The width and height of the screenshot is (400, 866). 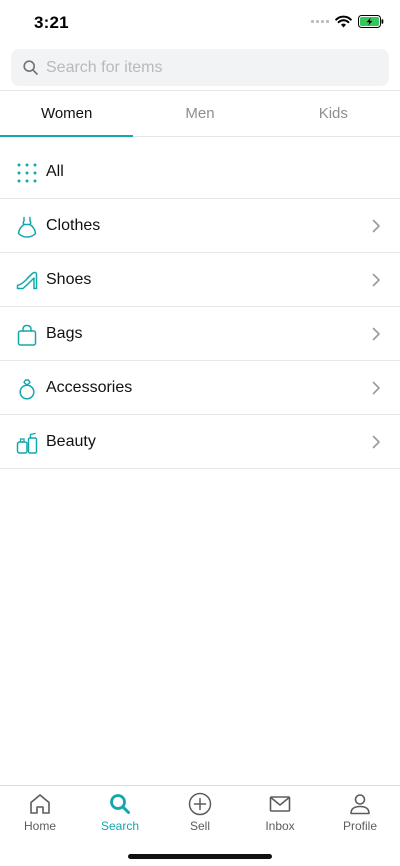 What do you see at coordinates (73, 225) in the screenshot?
I see `category-label: Clothes` at bounding box center [73, 225].